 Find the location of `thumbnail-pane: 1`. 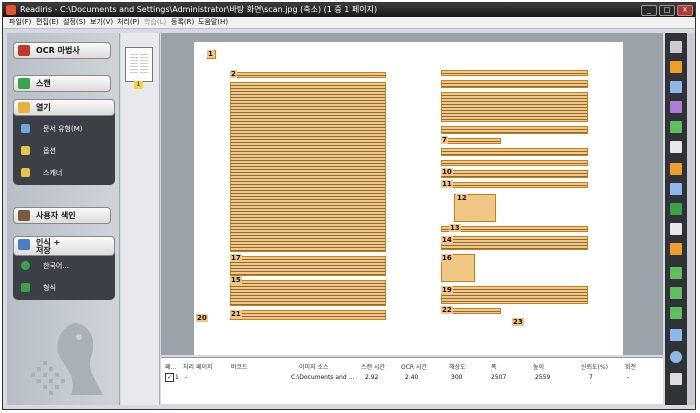

thumbnail-pane: 1 is located at coordinates (140, 219).